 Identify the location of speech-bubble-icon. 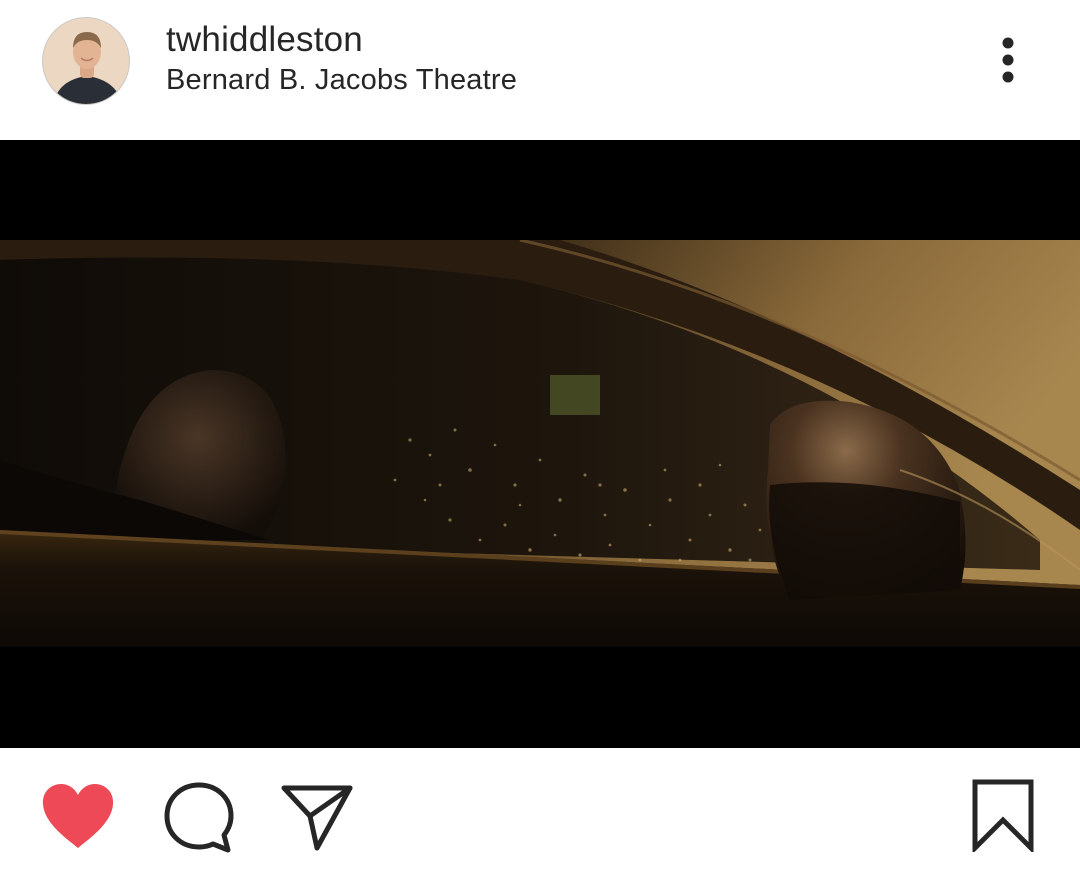
(199, 817).